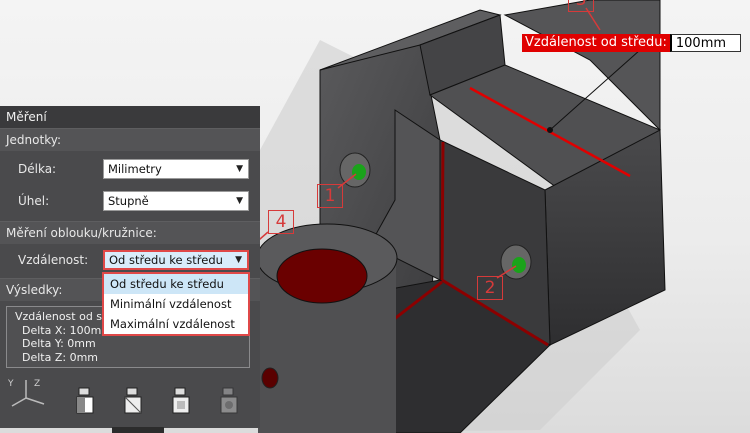 The image size is (750, 433). I want to click on result-line: Delta Z: 0mm, so click(60, 357).